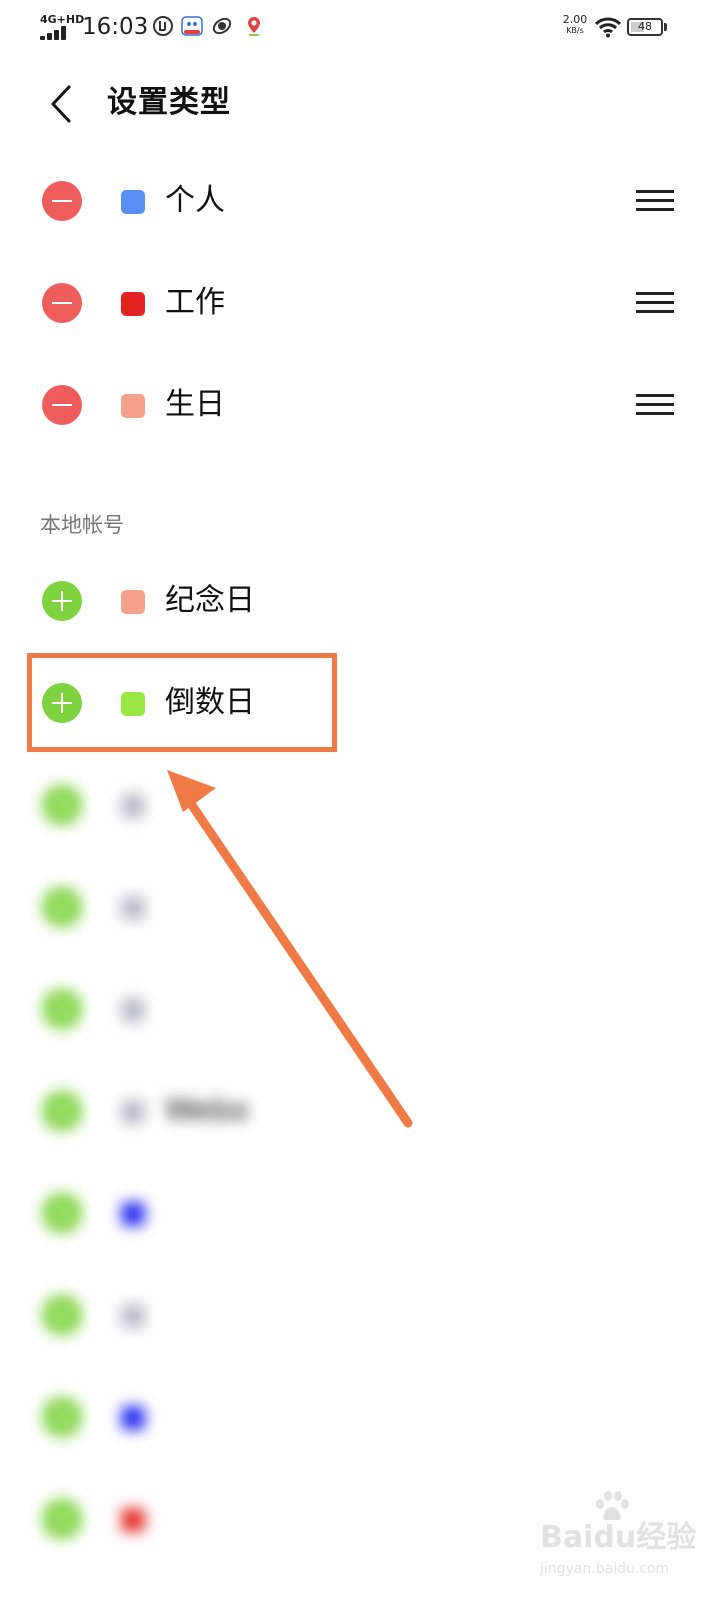 The width and height of the screenshot is (720, 1600). What do you see at coordinates (62, 19) in the screenshot?
I see `network-type: 4G+HD` at bounding box center [62, 19].